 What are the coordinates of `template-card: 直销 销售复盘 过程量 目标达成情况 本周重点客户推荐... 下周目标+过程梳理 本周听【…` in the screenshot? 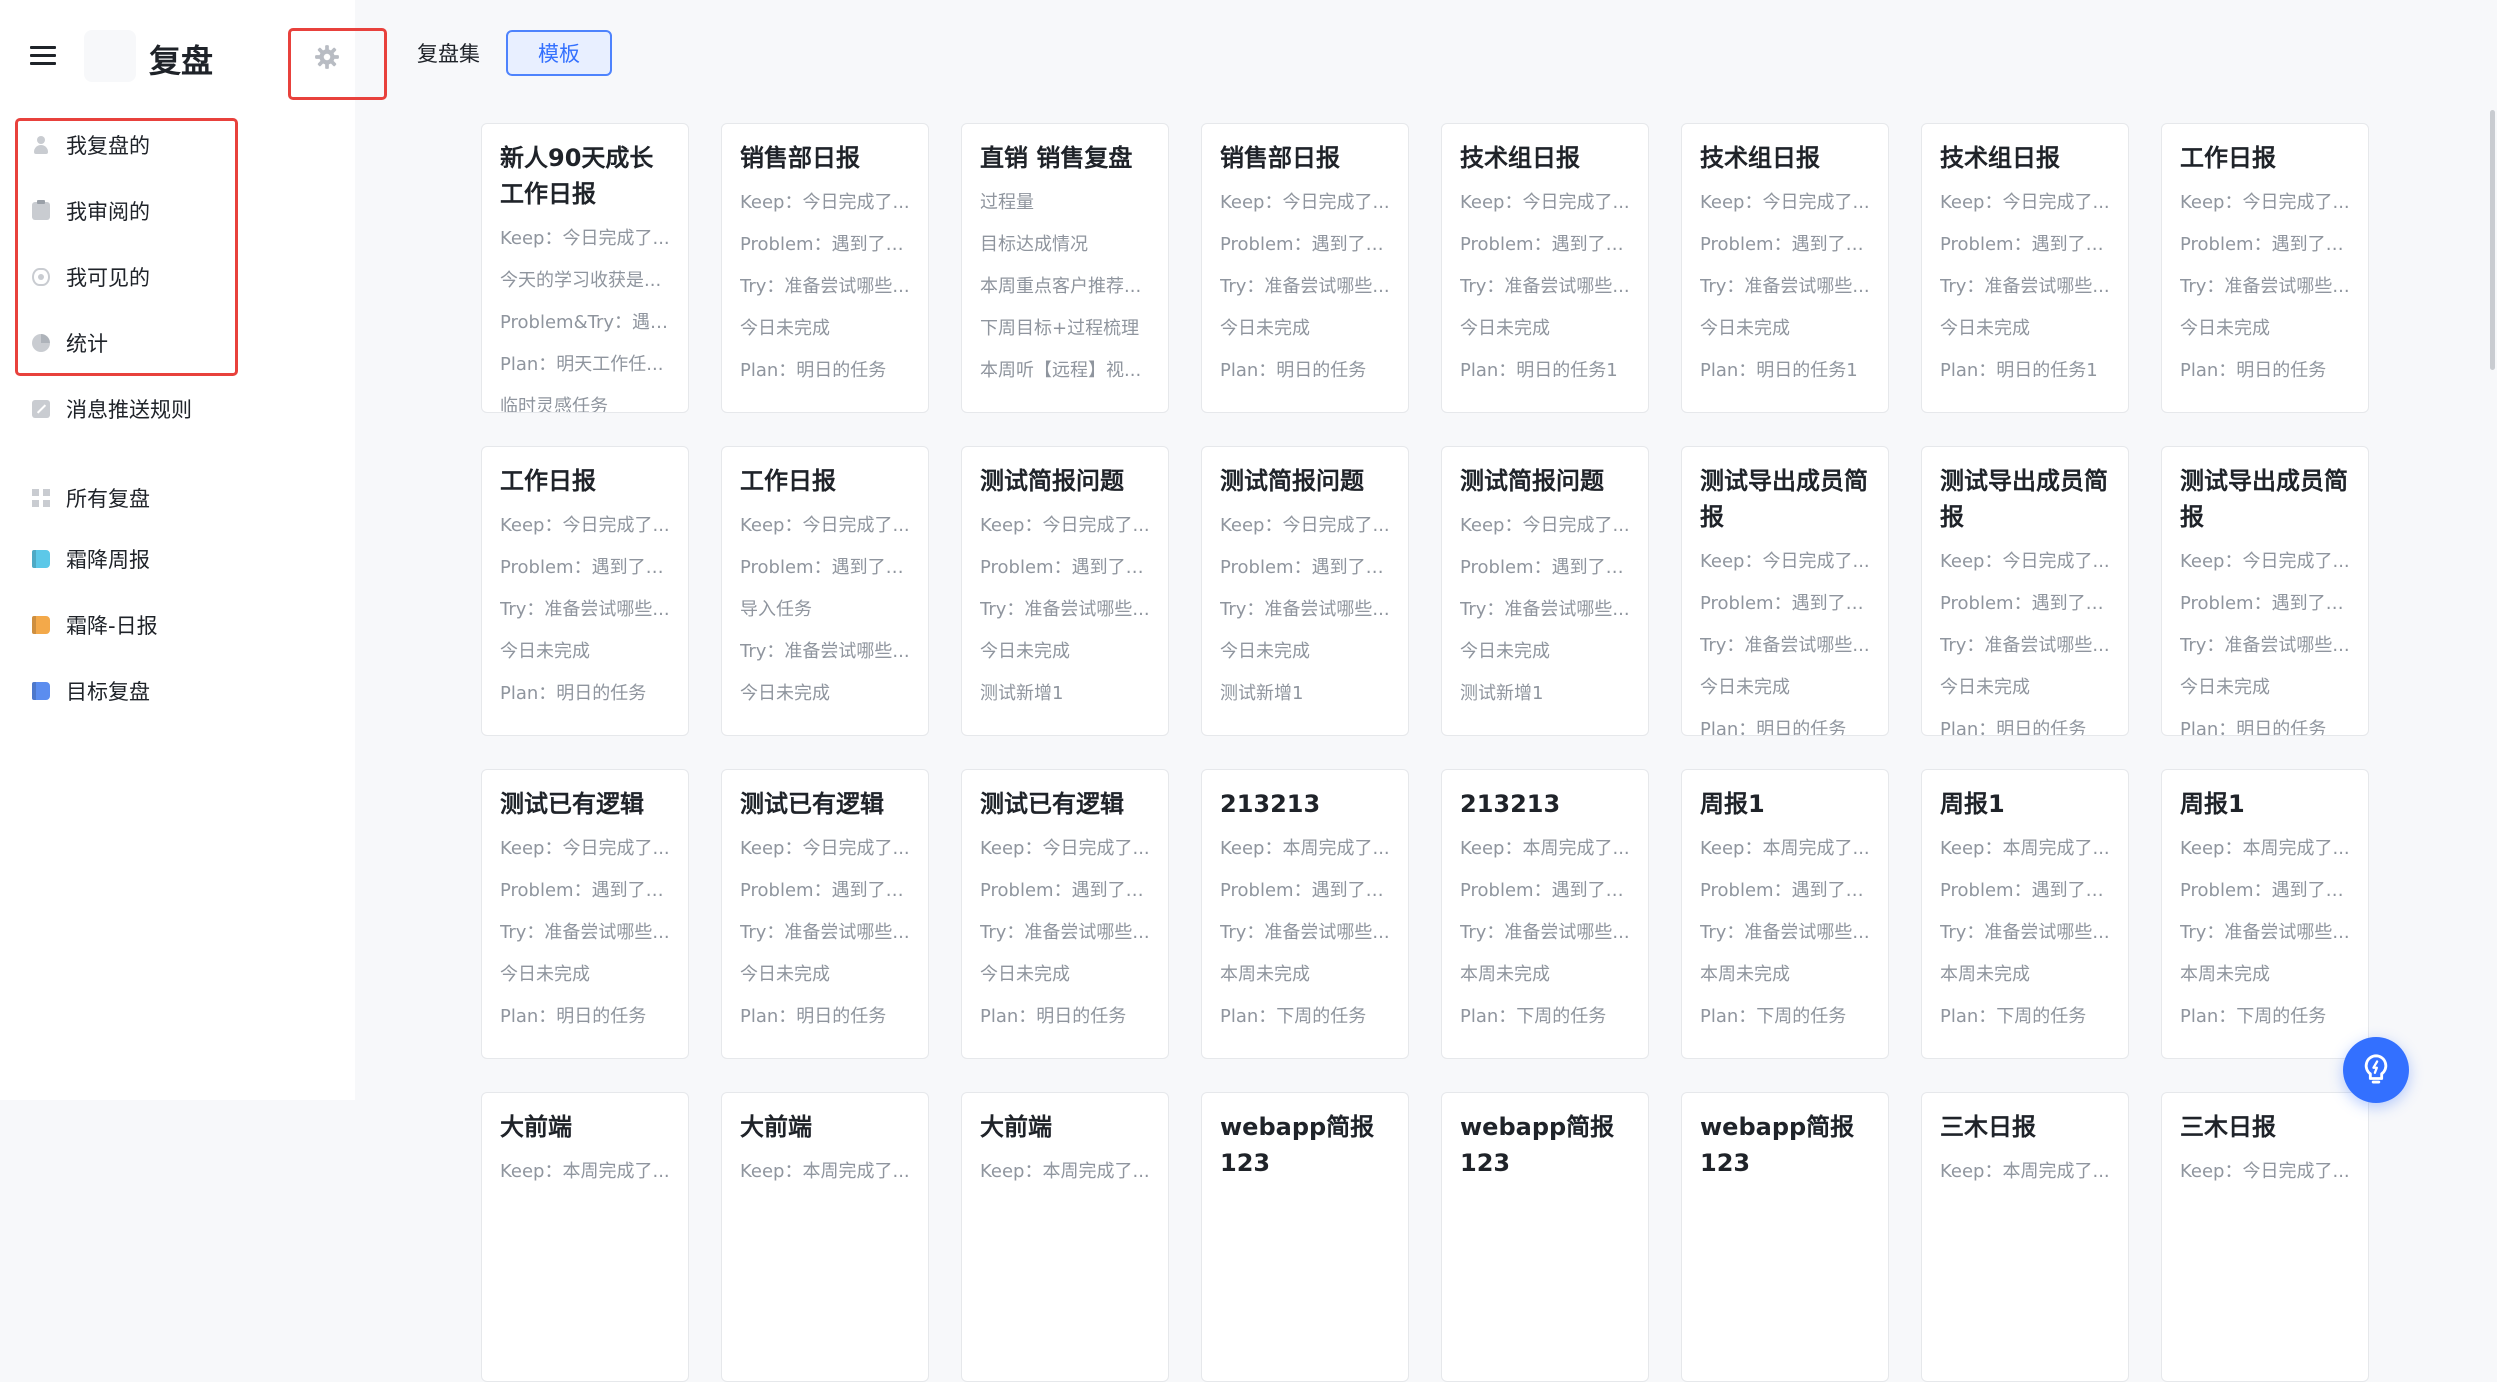 It's located at (1065, 268).